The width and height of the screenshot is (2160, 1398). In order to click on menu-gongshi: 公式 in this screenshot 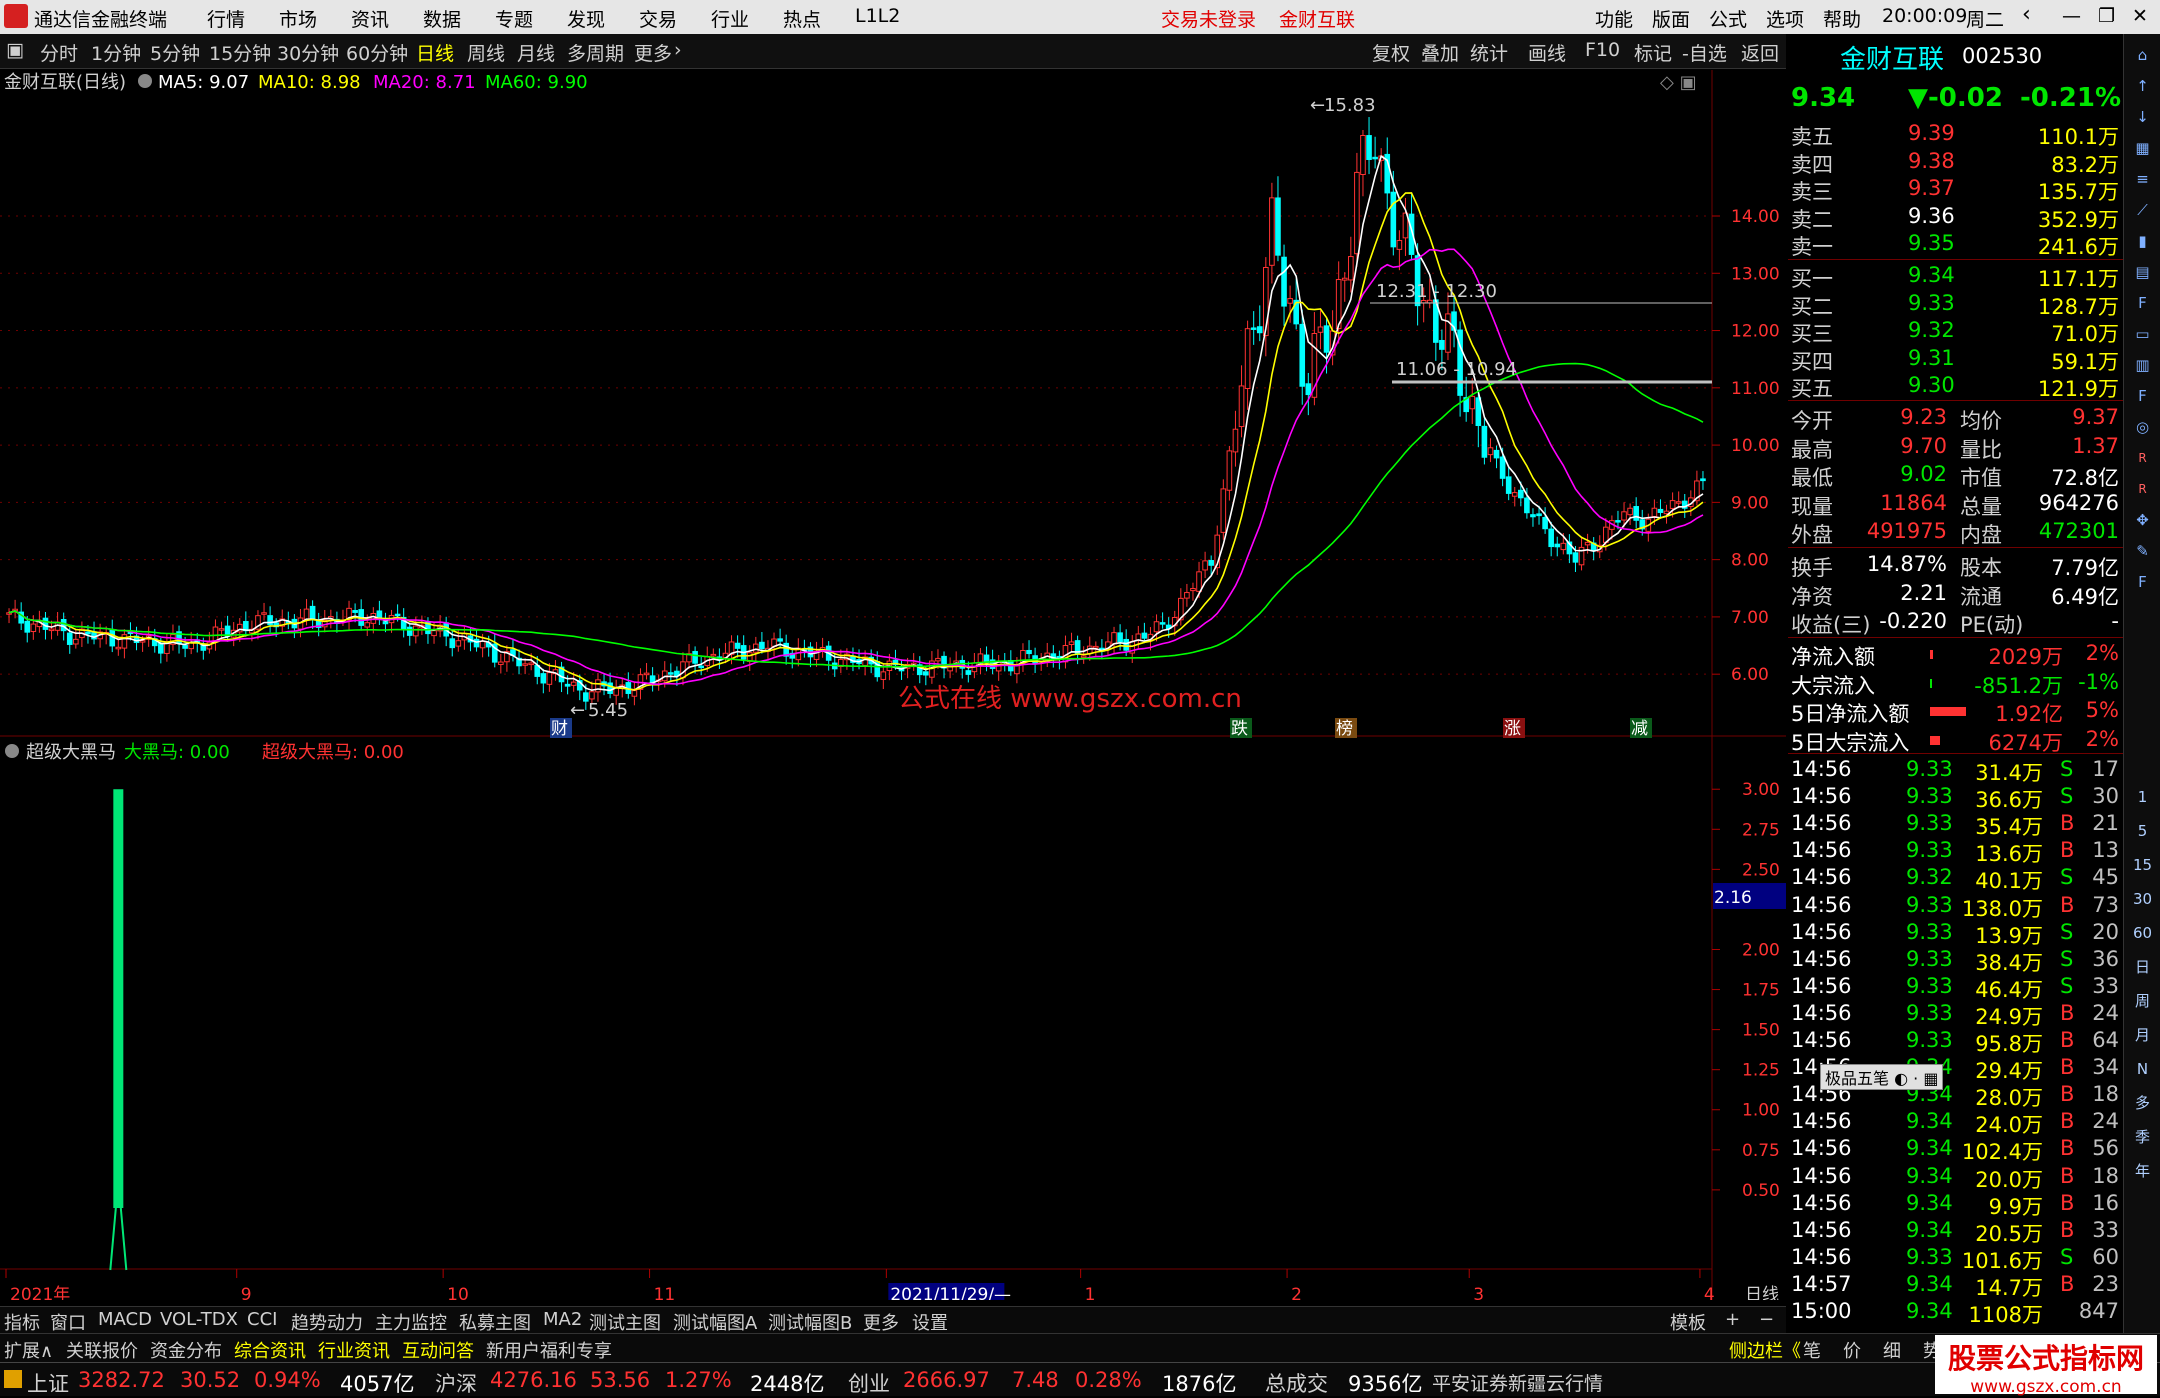, I will do `click(1728, 18)`.